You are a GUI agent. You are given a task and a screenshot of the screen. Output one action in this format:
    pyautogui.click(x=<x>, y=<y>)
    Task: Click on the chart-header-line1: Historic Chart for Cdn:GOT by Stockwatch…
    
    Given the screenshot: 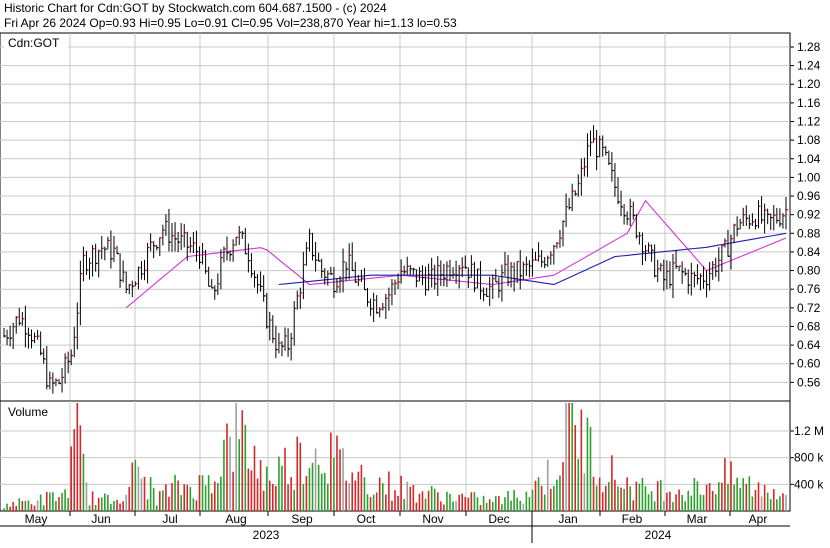 What is the action you would take?
    pyautogui.click(x=195, y=8)
    